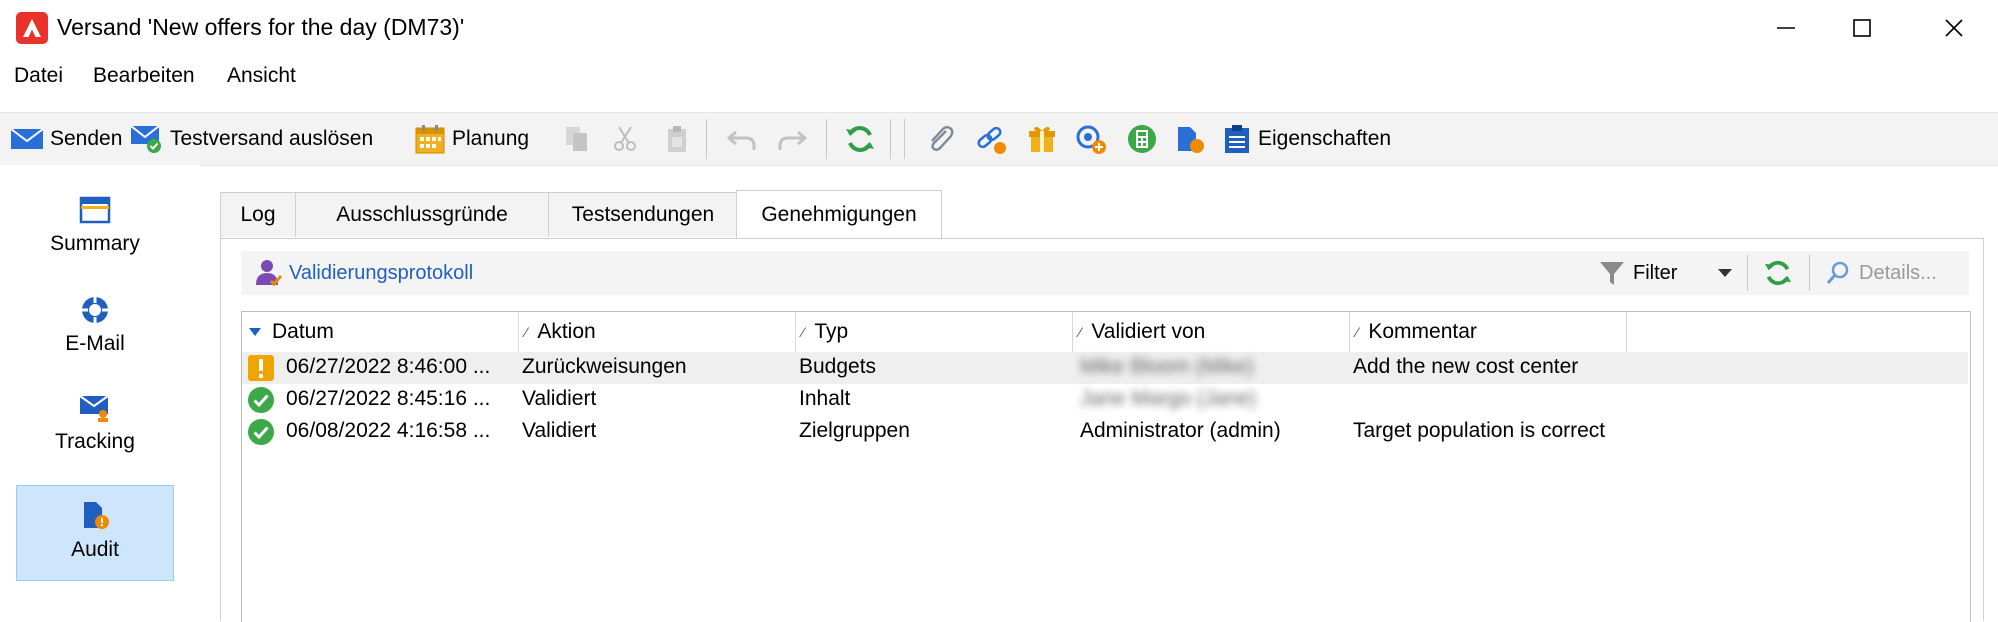  I want to click on window-title: Versand 'New offers for the day (DM73)', so click(260, 27).